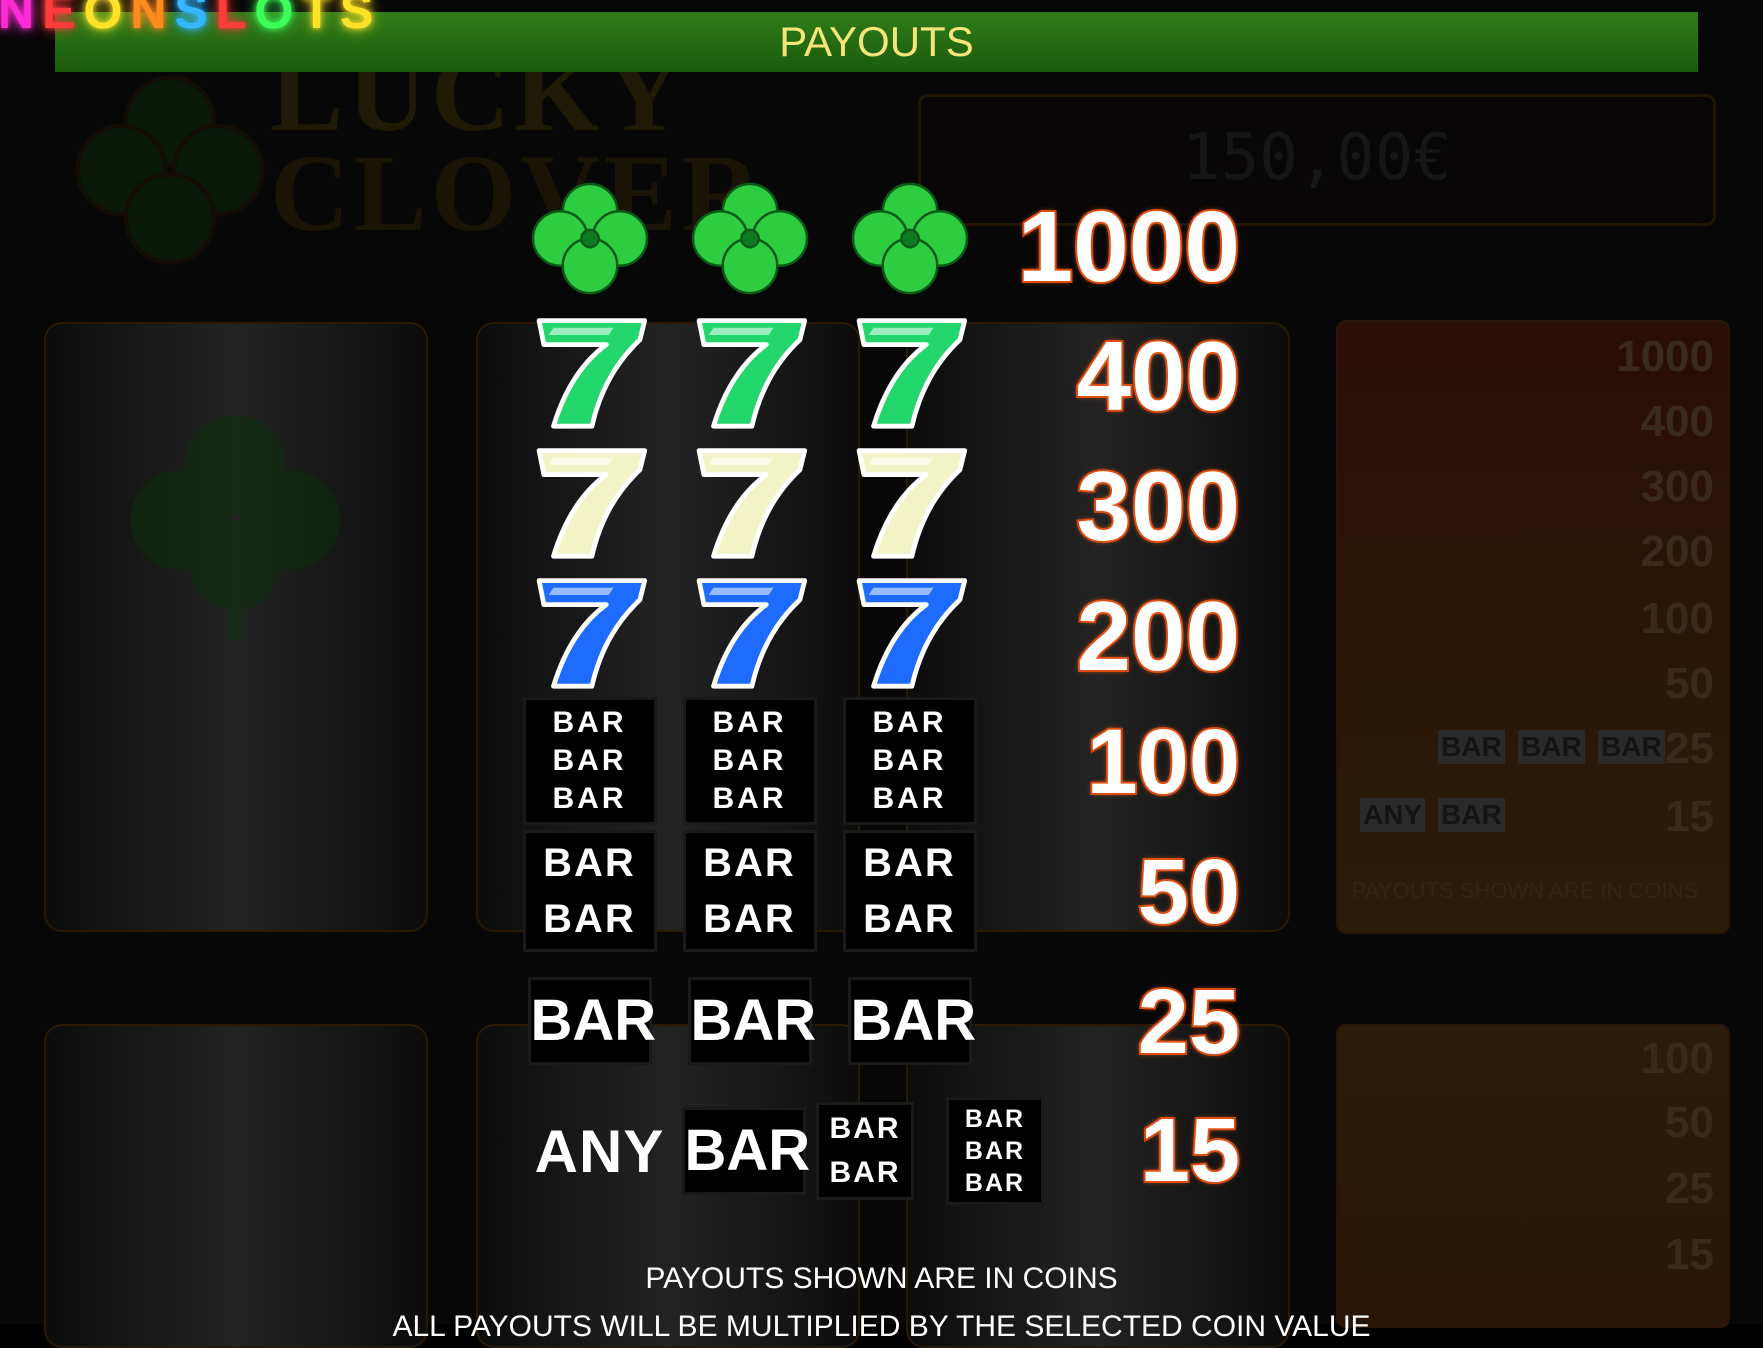 The height and width of the screenshot is (1348, 1763). What do you see at coordinates (1129, 247) in the screenshot?
I see `payout-value: 1000` at bounding box center [1129, 247].